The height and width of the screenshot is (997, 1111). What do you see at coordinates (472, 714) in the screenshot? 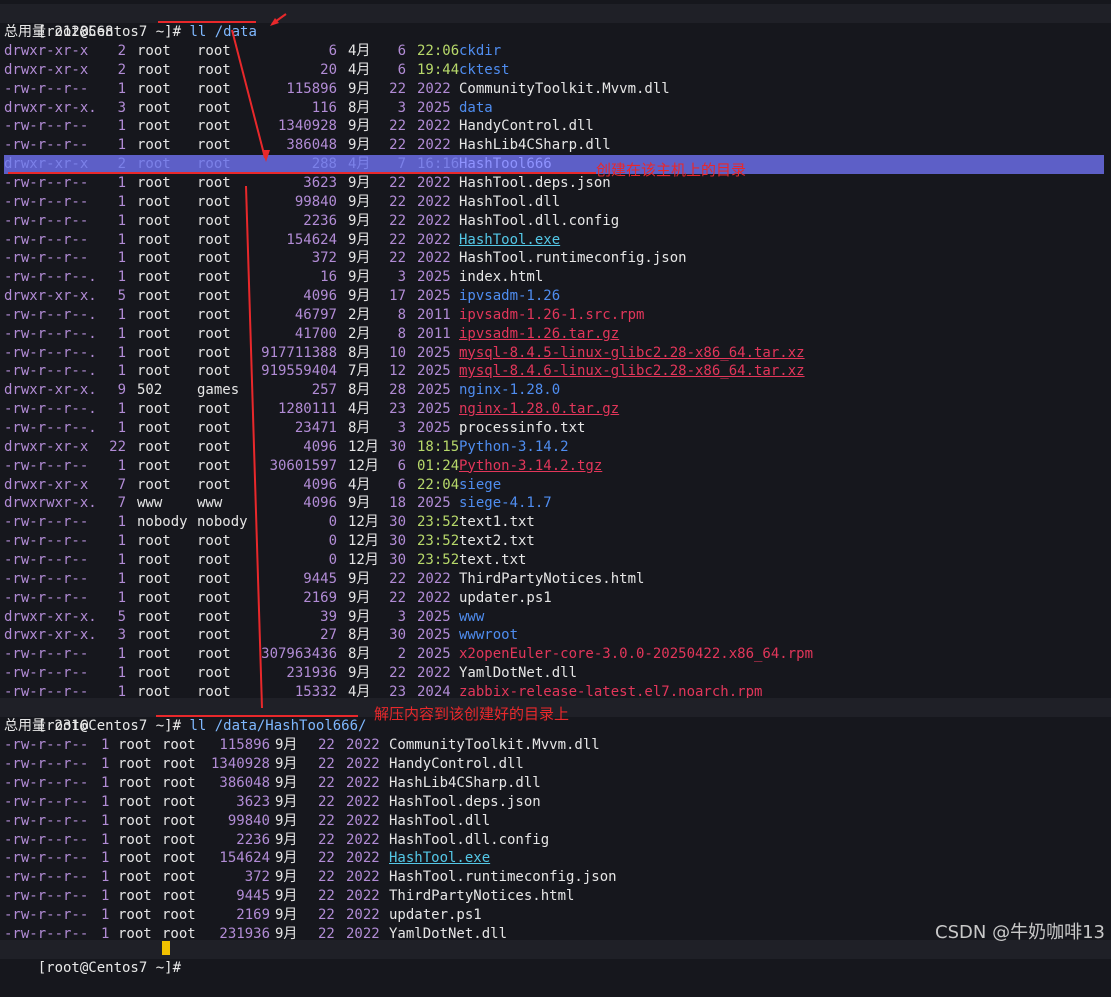
I see `annotation-extract-to: 解压内容到该创建好的目录上` at bounding box center [472, 714].